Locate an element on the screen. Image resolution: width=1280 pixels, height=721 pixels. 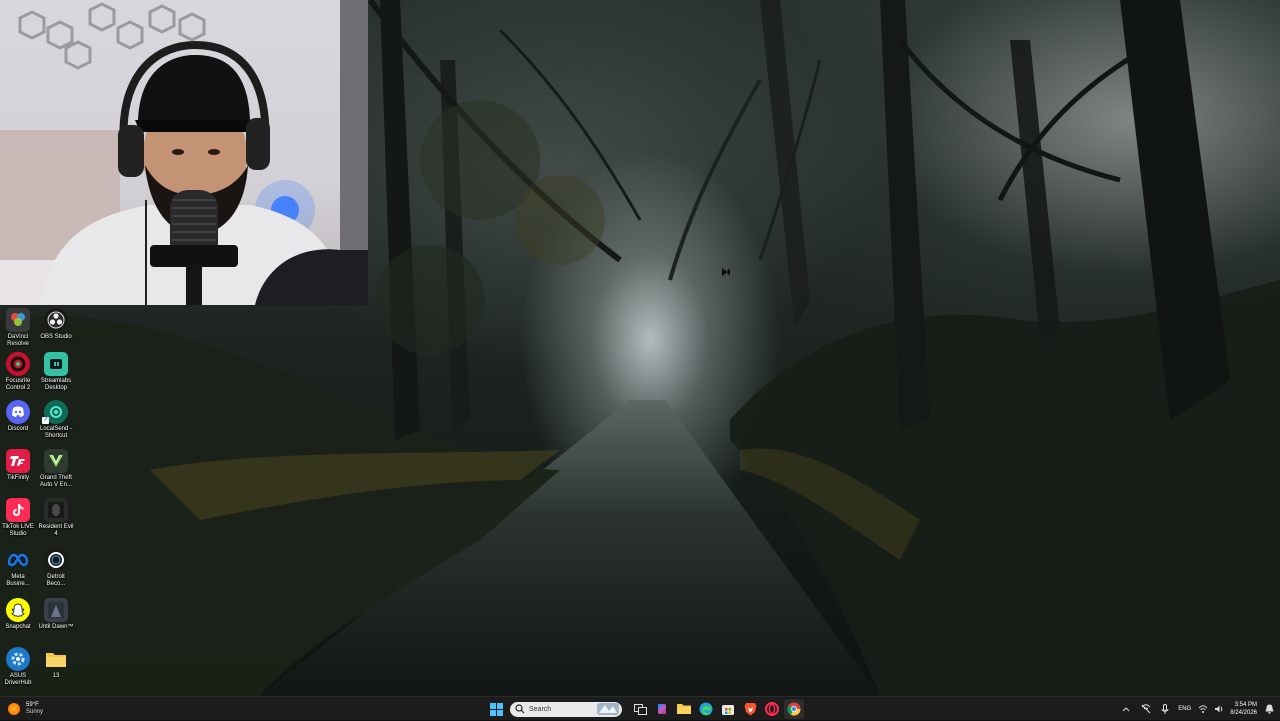
file-explorer-icon is located at coordinates (684, 709).